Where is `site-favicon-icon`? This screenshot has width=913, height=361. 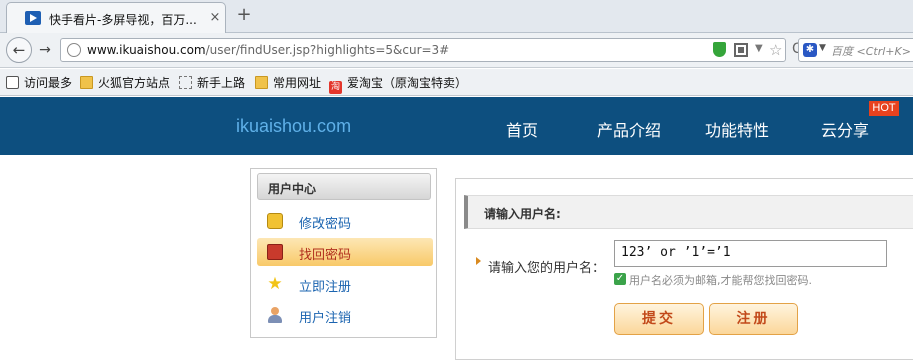
site-favicon-icon is located at coordinates (33, 18).